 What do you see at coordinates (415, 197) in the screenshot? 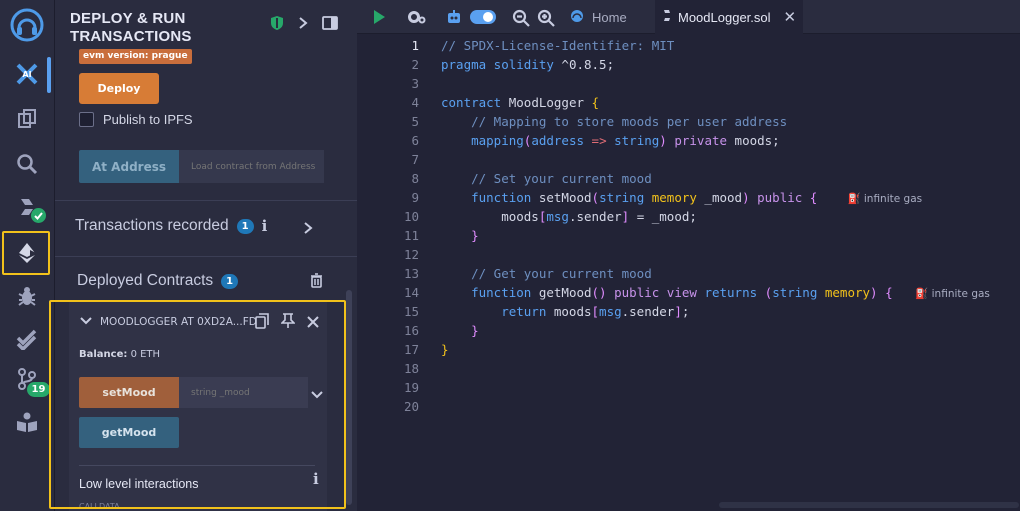
I see `line-number: 9` at bounding box center [415, 197].